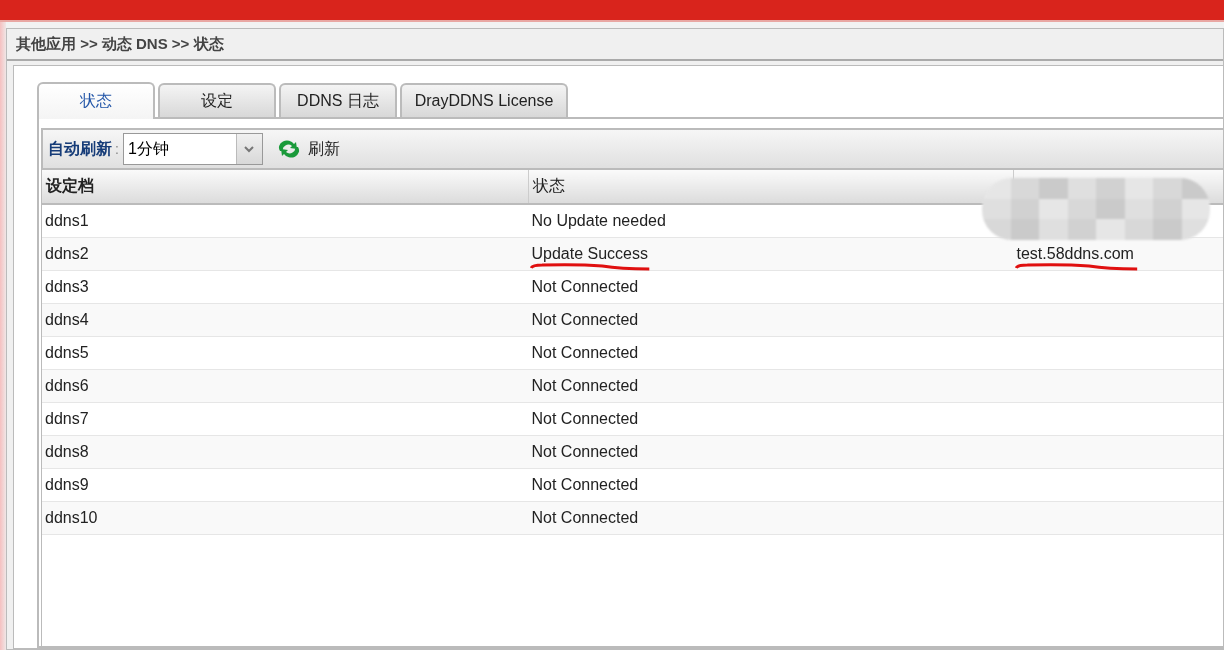 Image resolution: width=1224 pixels, height=650 pixels. I want to click on table-cell: ddns2, so click(67, 253).